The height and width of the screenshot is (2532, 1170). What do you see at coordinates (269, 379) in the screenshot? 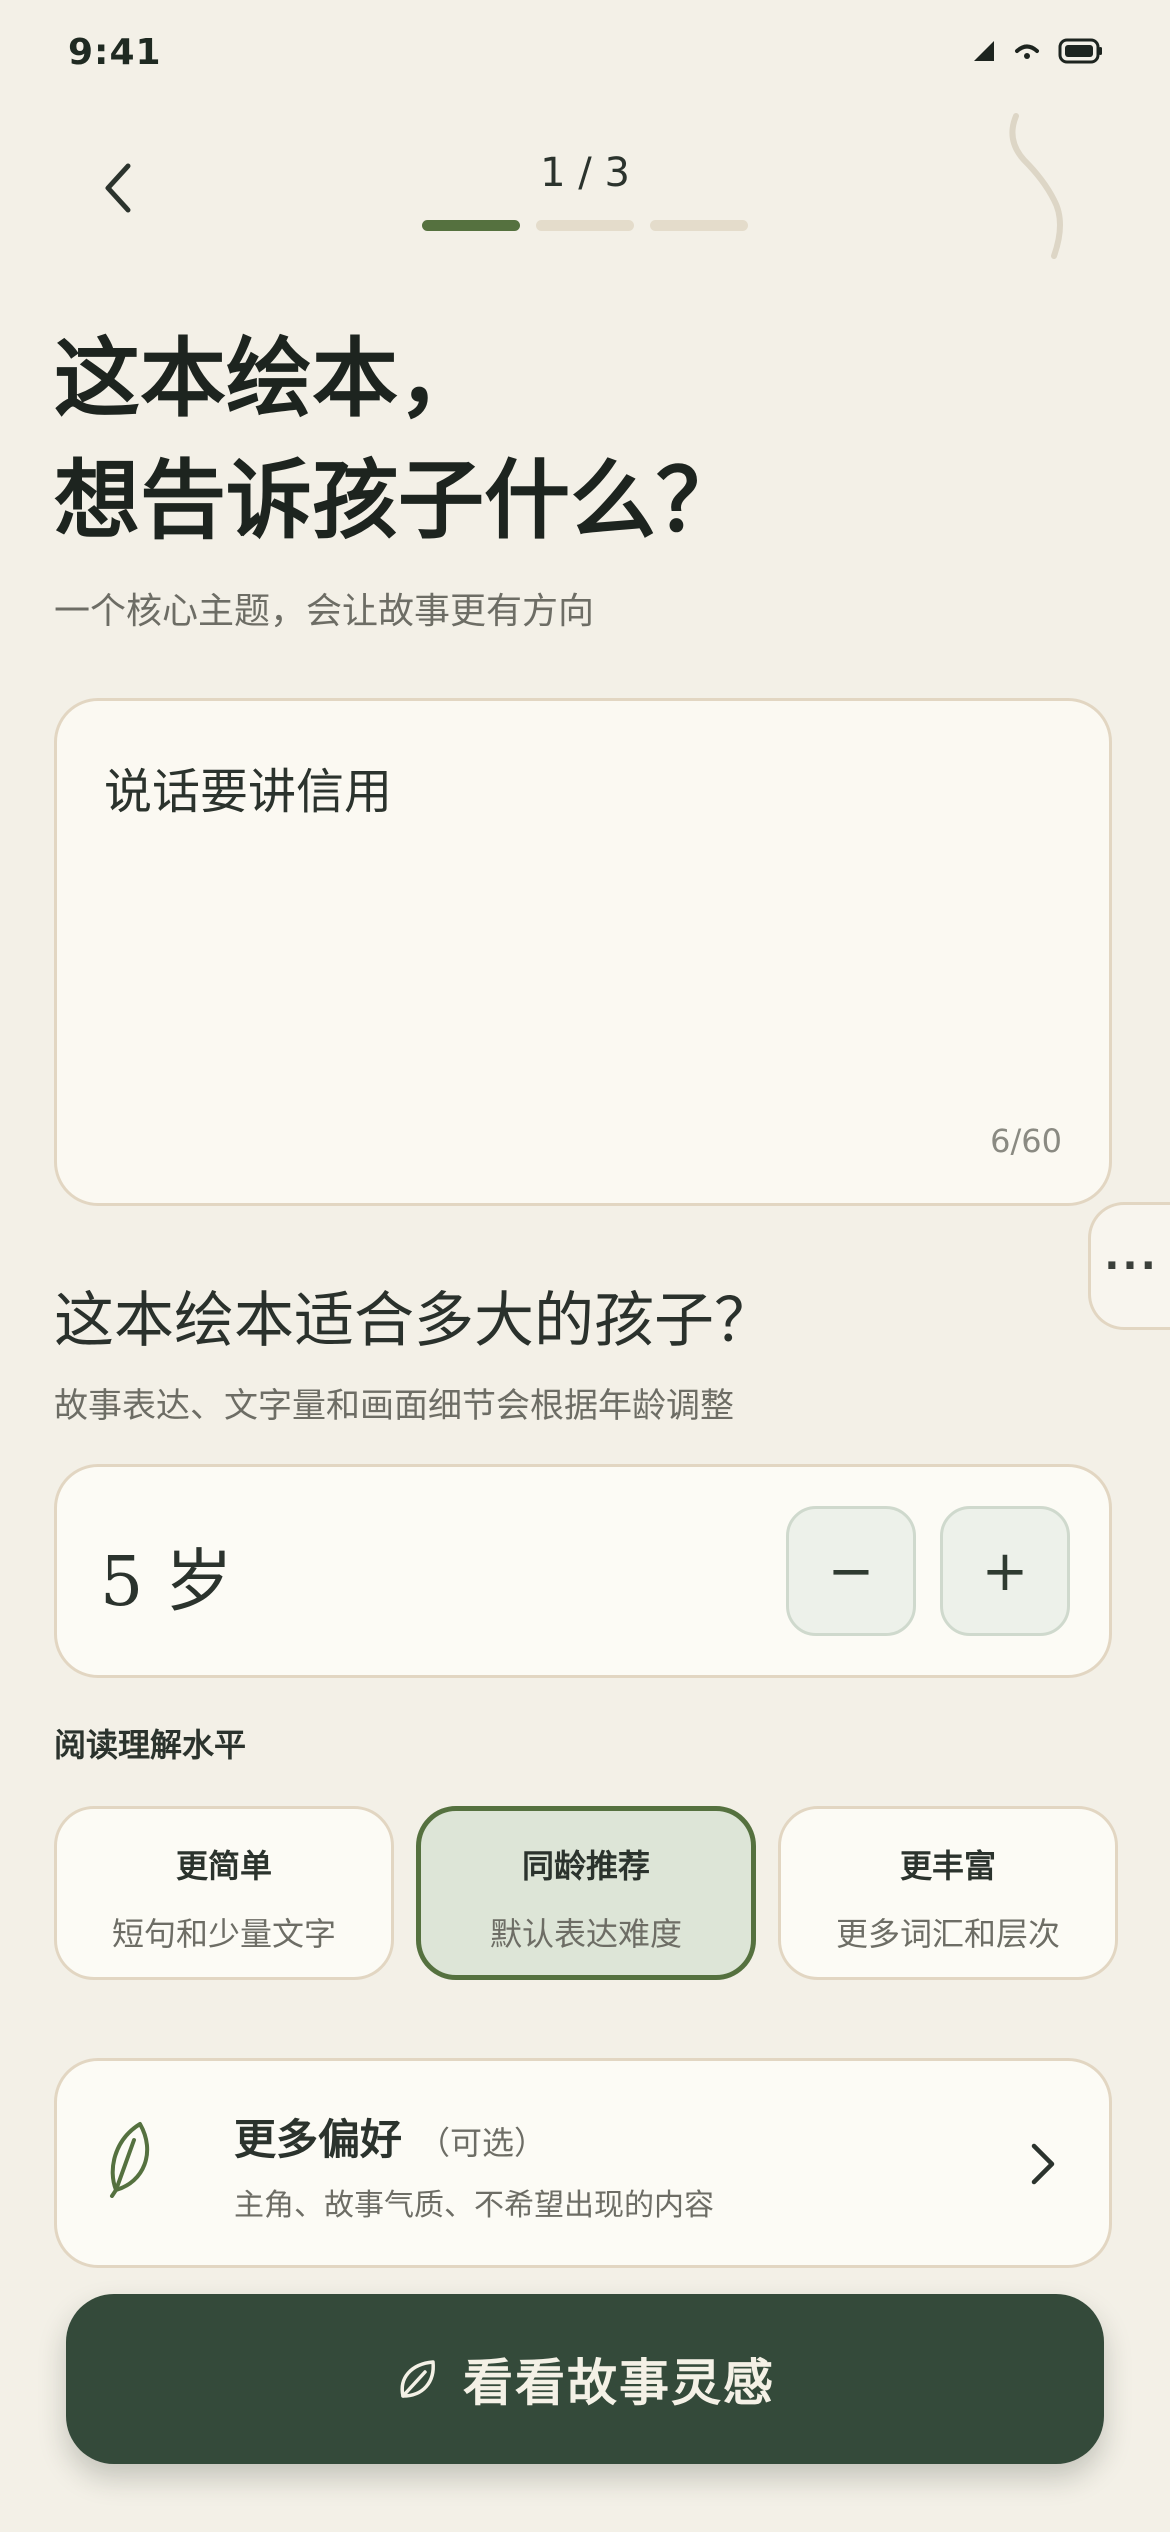
I see `page-title-line1: 这本绘本，` at bounding box center [269, 379].